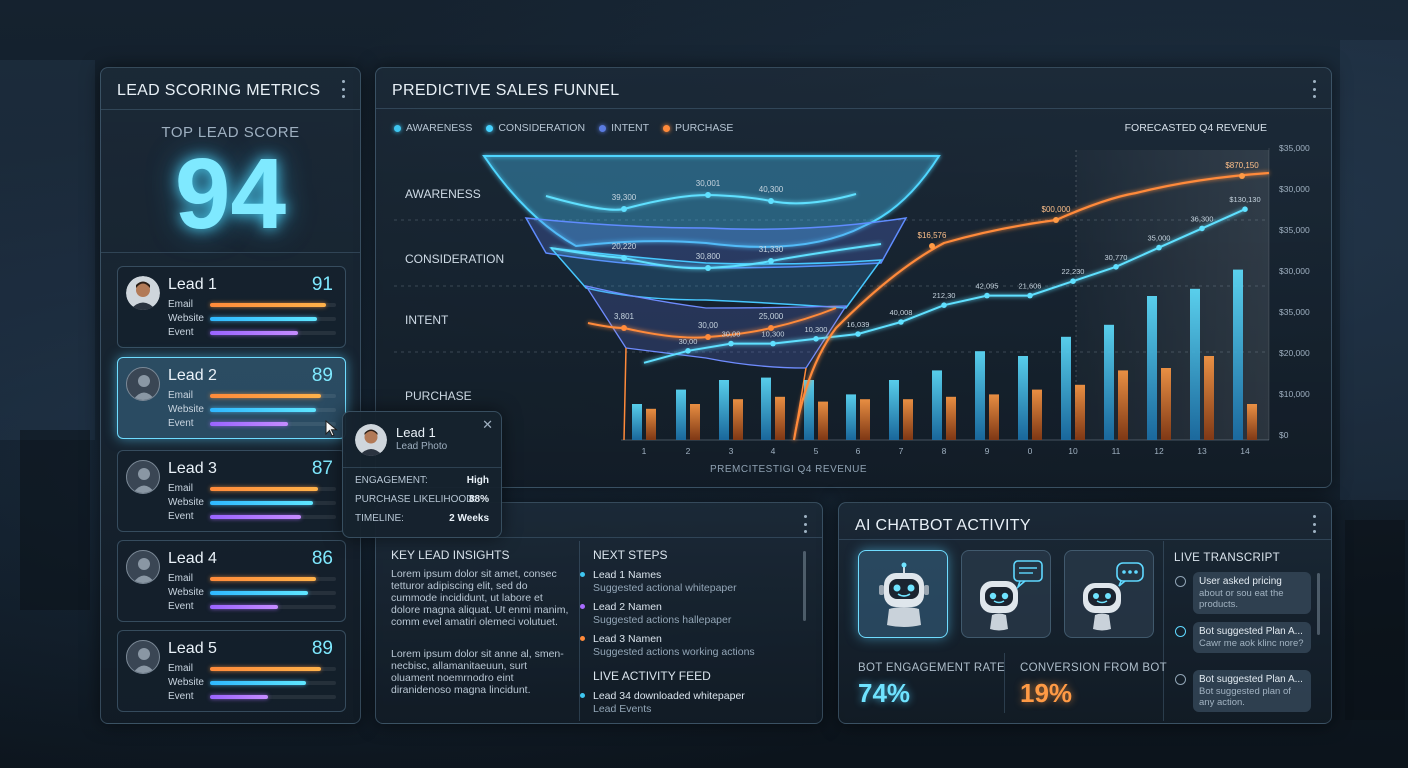 This screenshot has height=768, width=1408. What do you see at coordinates (1046, 693) in the screenshot?
I see `conversion-value: 19%` at bounding box center [1046, 693].